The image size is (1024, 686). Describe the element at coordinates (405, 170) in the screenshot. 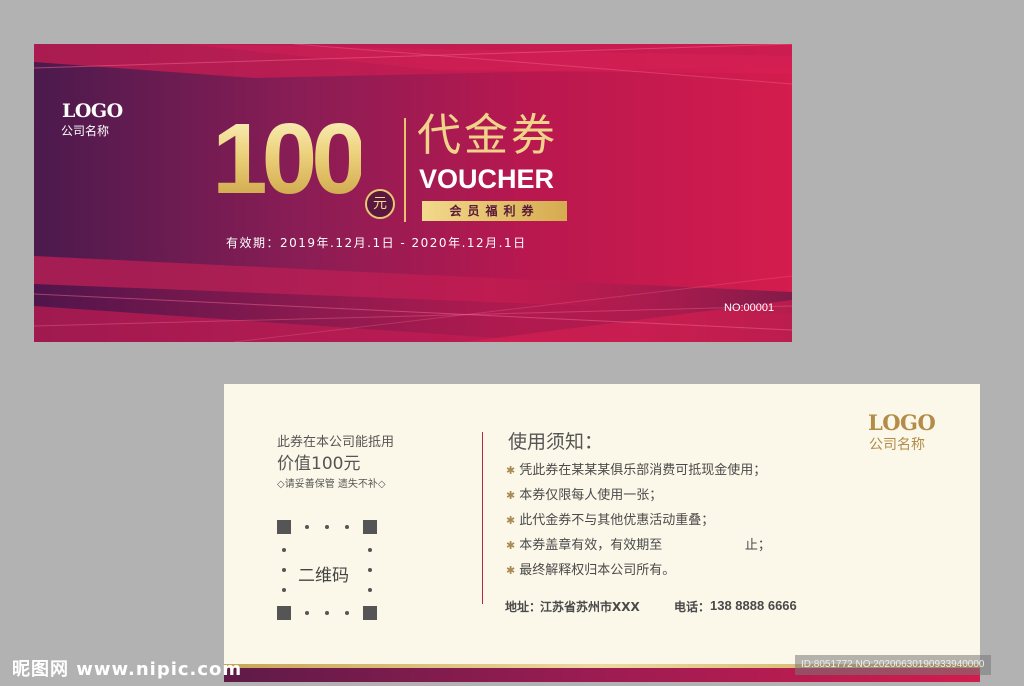

I see `gold-divider` at that location.